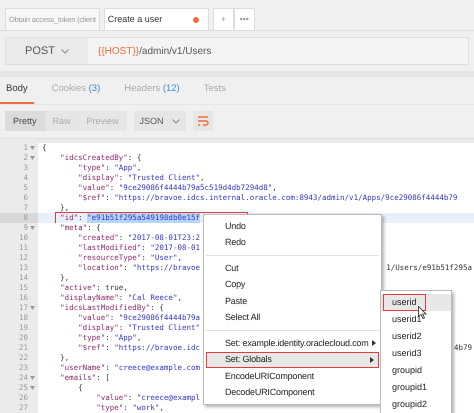 The width and height of the screenshot is (474, 413). I want to click on request-tab: Create a user, so click(156, 19).